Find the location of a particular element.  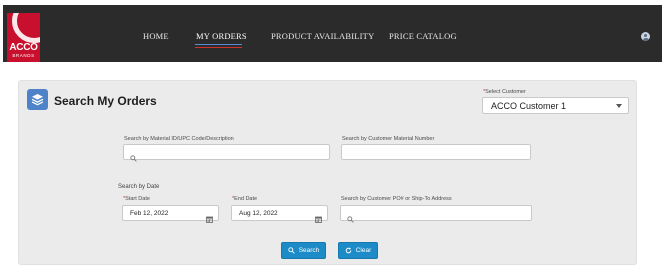

customer-material-input is located at coordinates (436, 152).